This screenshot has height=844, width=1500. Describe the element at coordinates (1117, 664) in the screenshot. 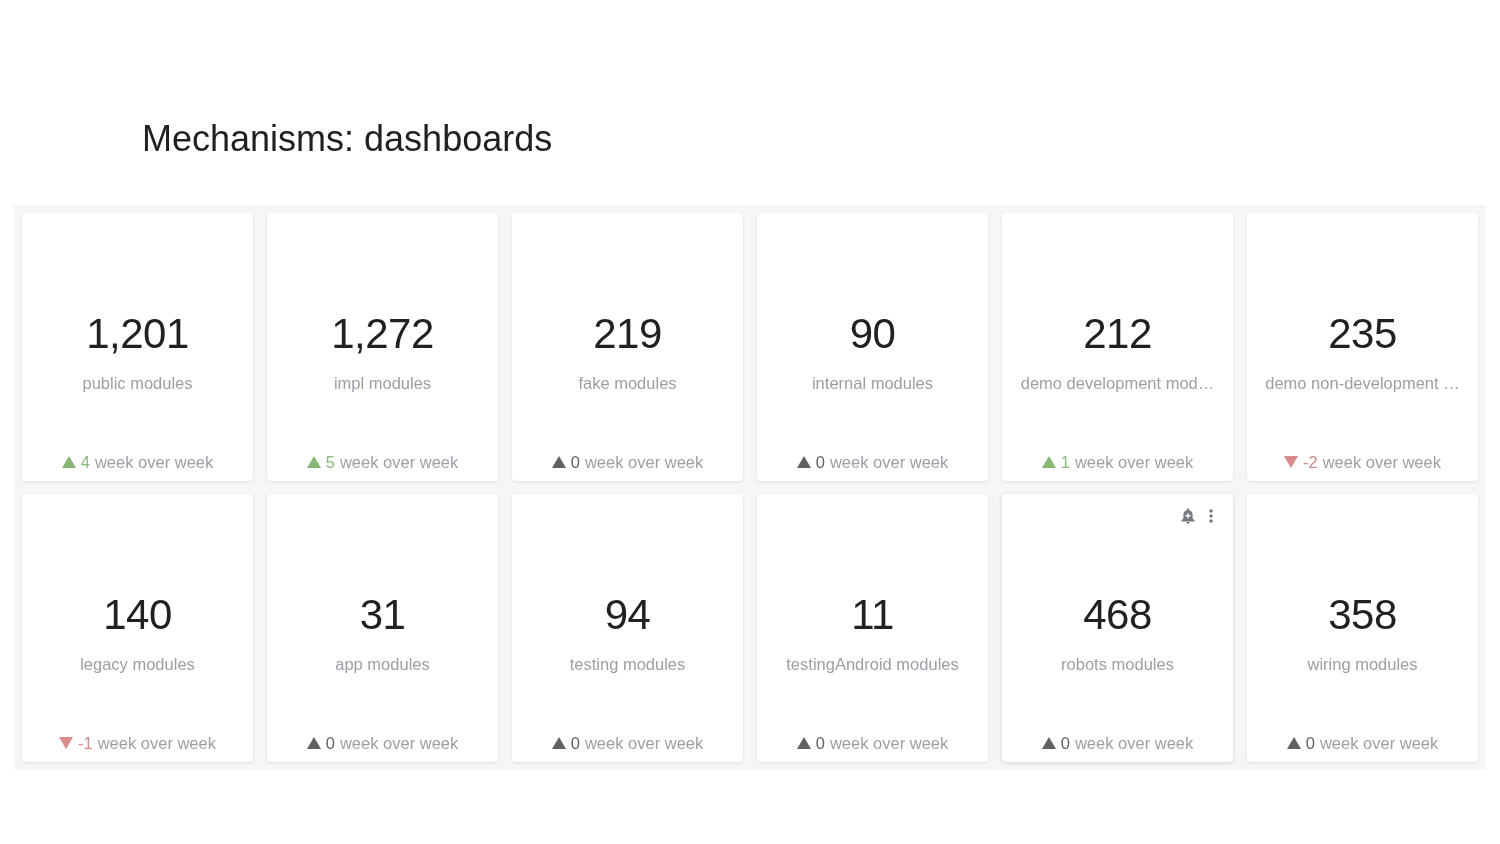

I see `metric-label: robots modules` at that location.